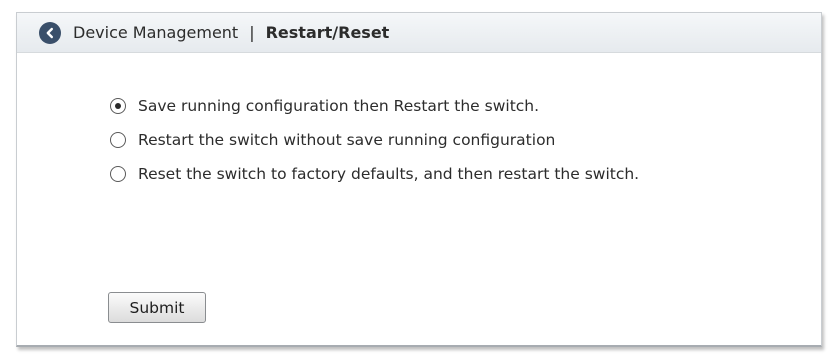  What do you see at coordinates (327, 32) in the screenshot?
I see `page-title: Restart/Reset` at bounding box center [327, 32].